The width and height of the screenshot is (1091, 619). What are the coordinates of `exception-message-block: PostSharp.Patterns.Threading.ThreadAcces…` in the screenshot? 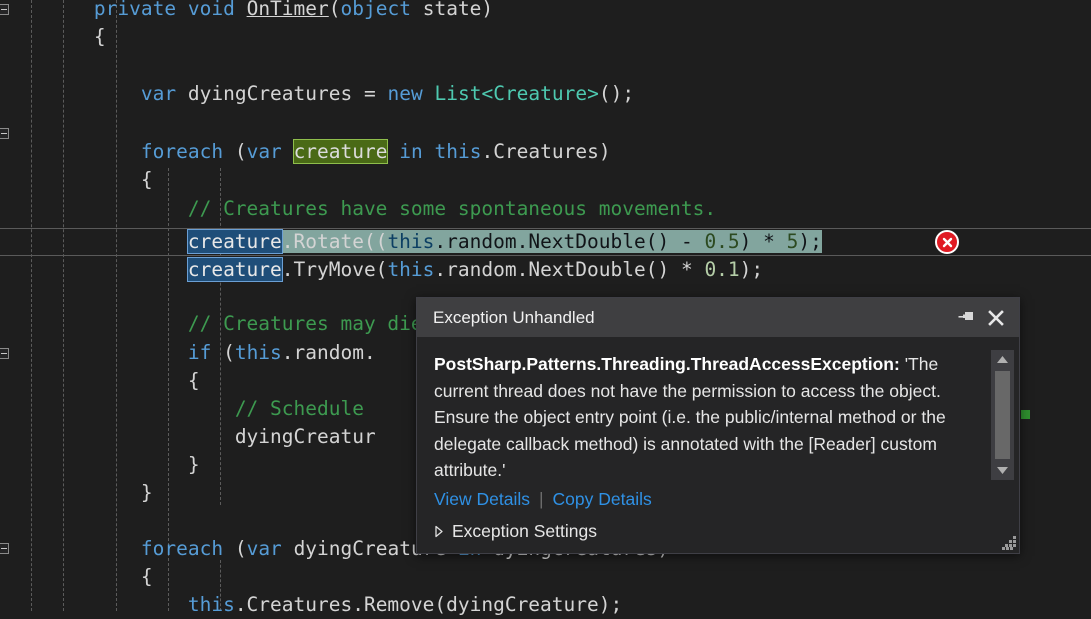 It's located at (712, 417).